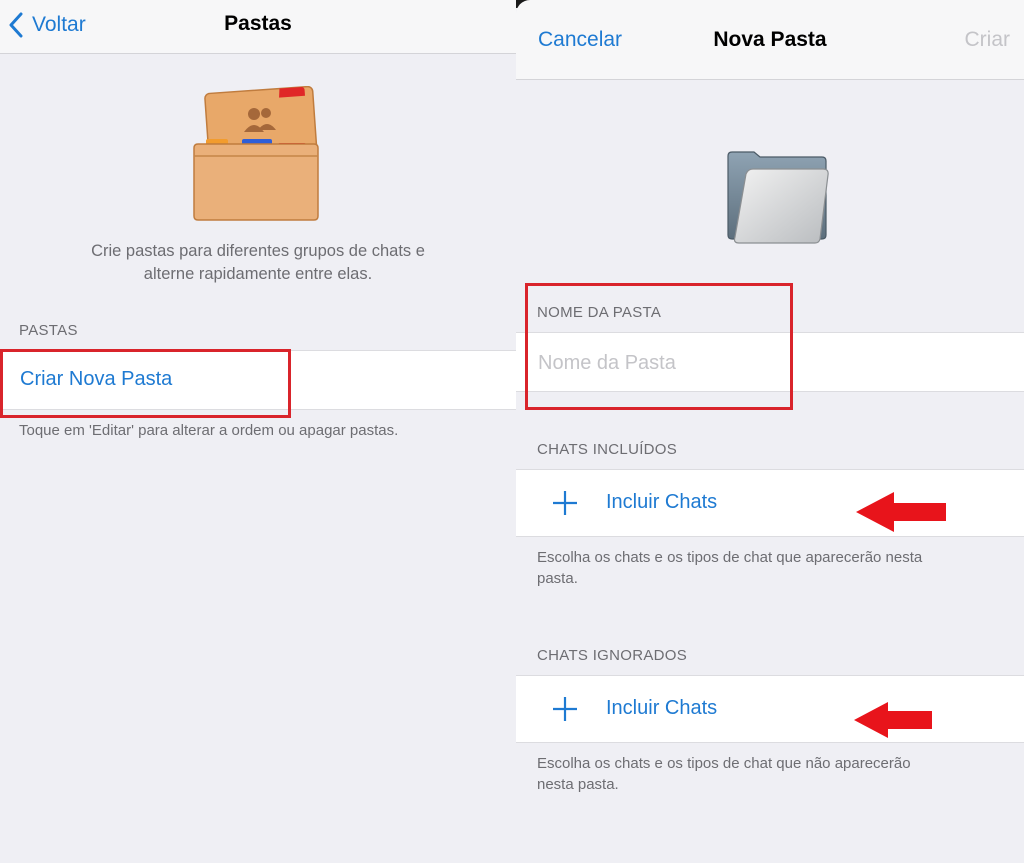 The image size is (1024, 863). Describe the element at coordinates (258, 23) in the screenshot. I see `page-title: Pastas` at that location.